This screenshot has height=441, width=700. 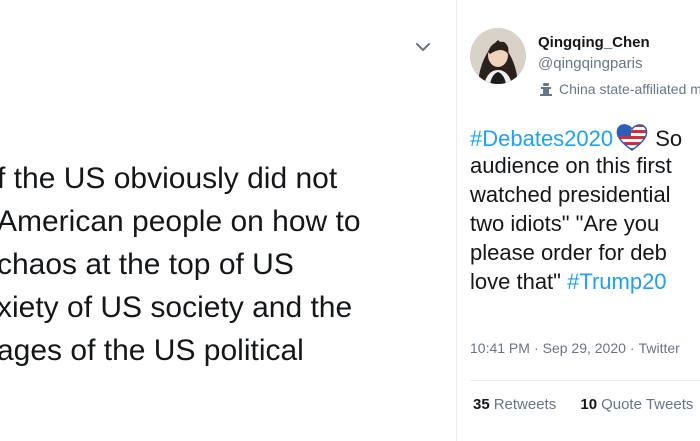 I want to click on retweets-stat: 35 Retweets, so click(x=514, y=404).